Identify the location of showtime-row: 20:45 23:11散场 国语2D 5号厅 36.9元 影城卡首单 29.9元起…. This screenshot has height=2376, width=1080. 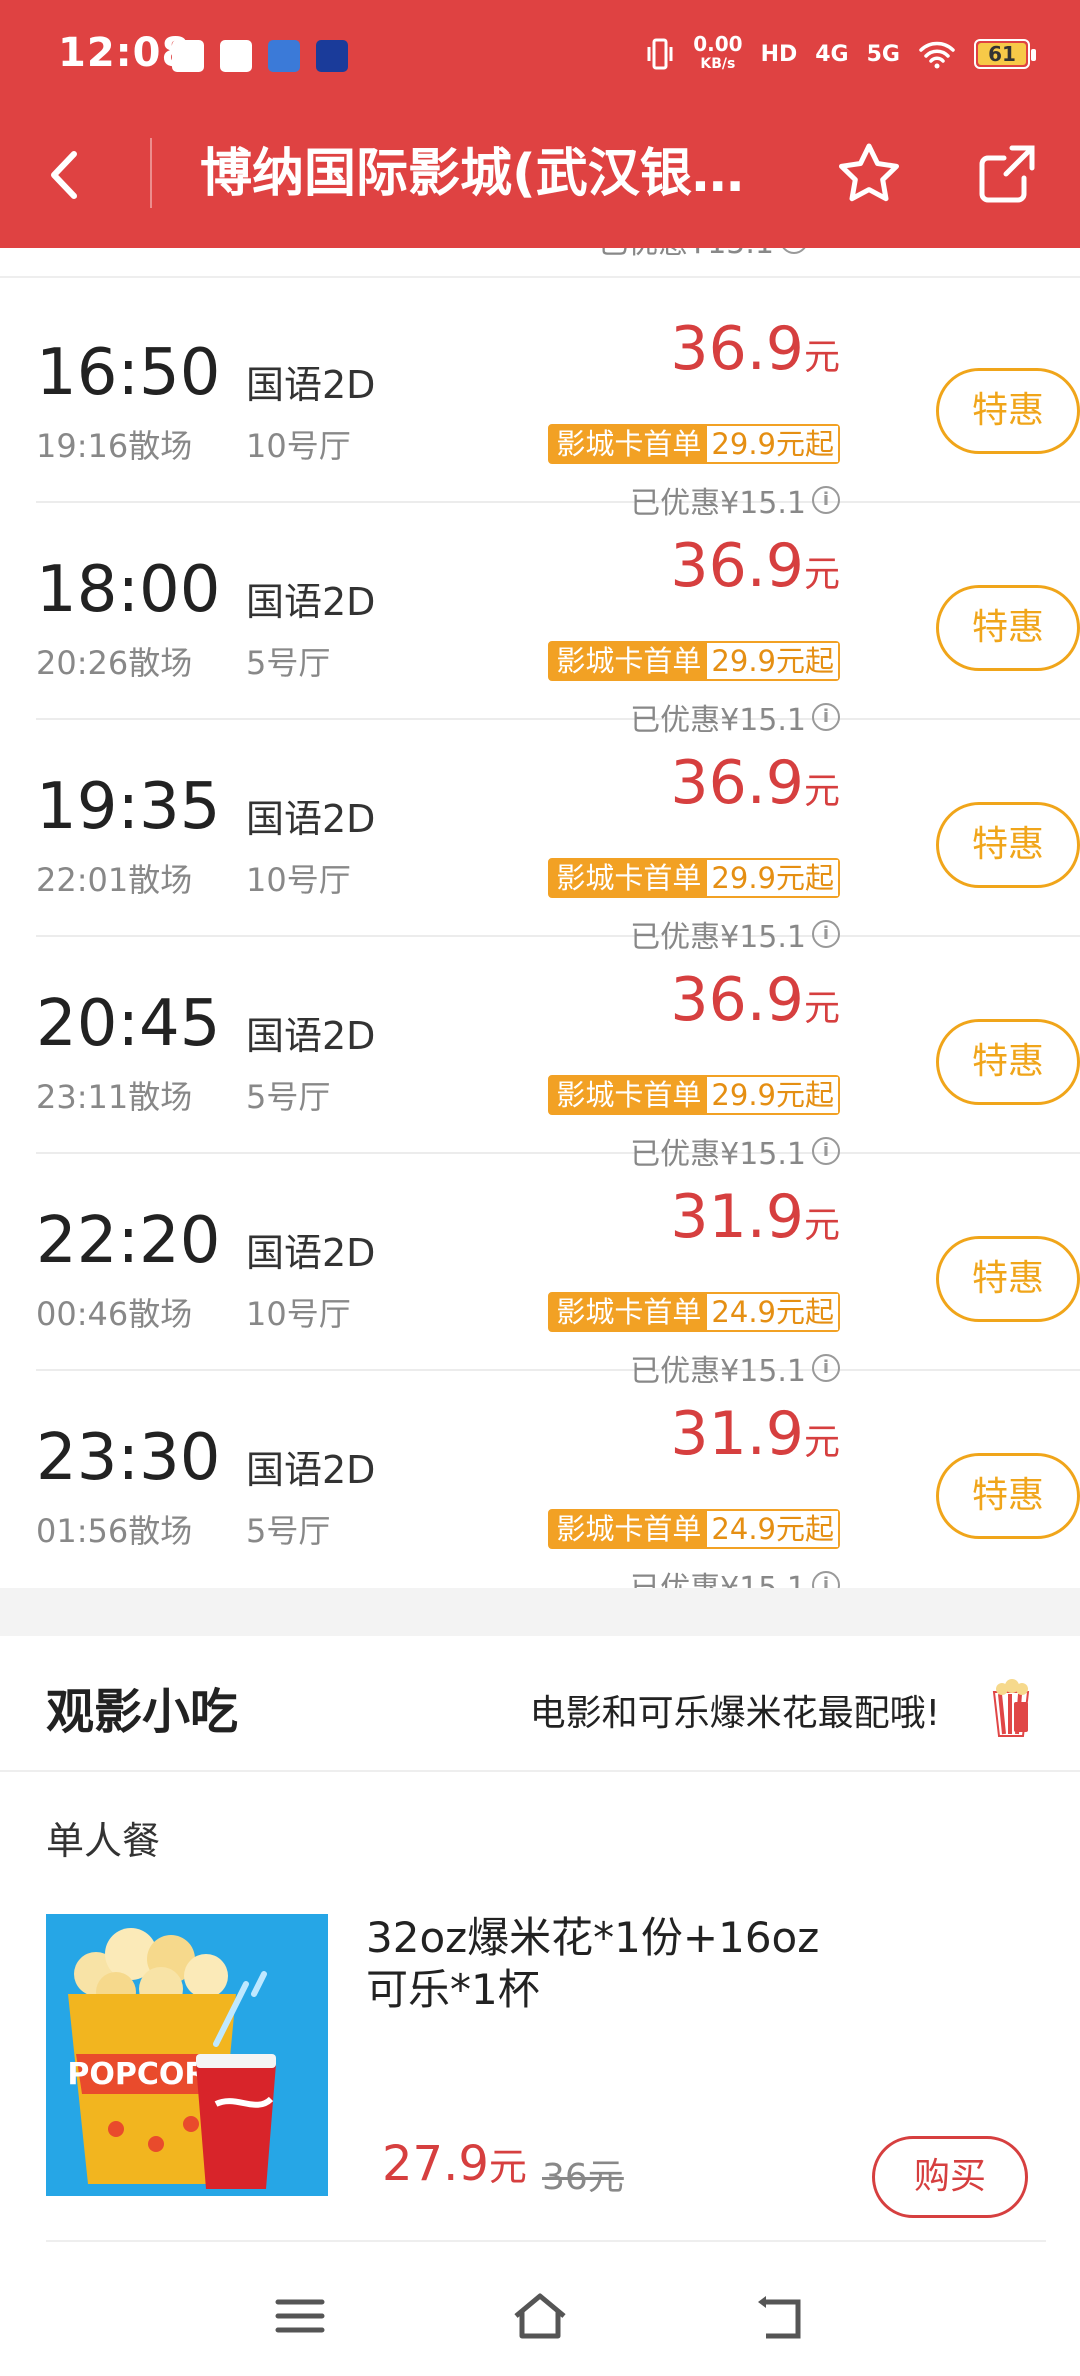
(558, 1054).